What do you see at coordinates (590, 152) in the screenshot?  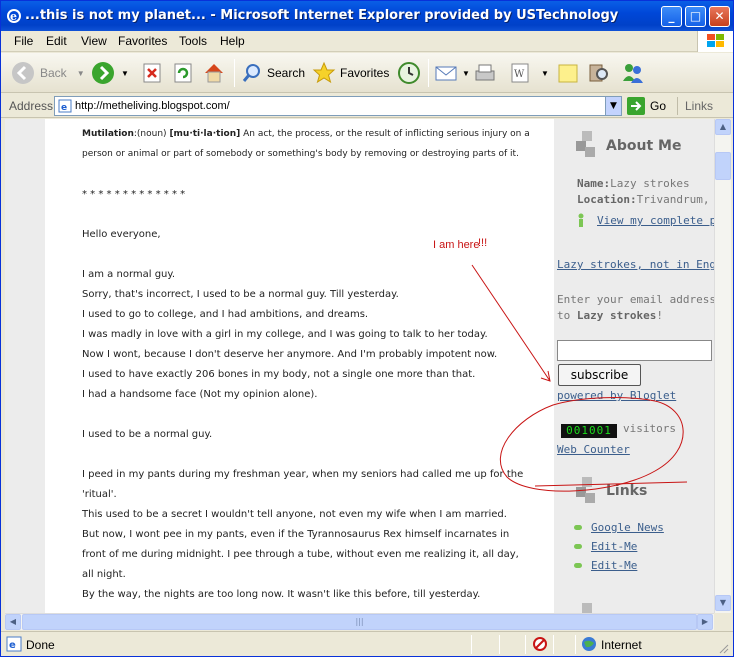 I see `about-square-icon` at bounding box center [590, 152].